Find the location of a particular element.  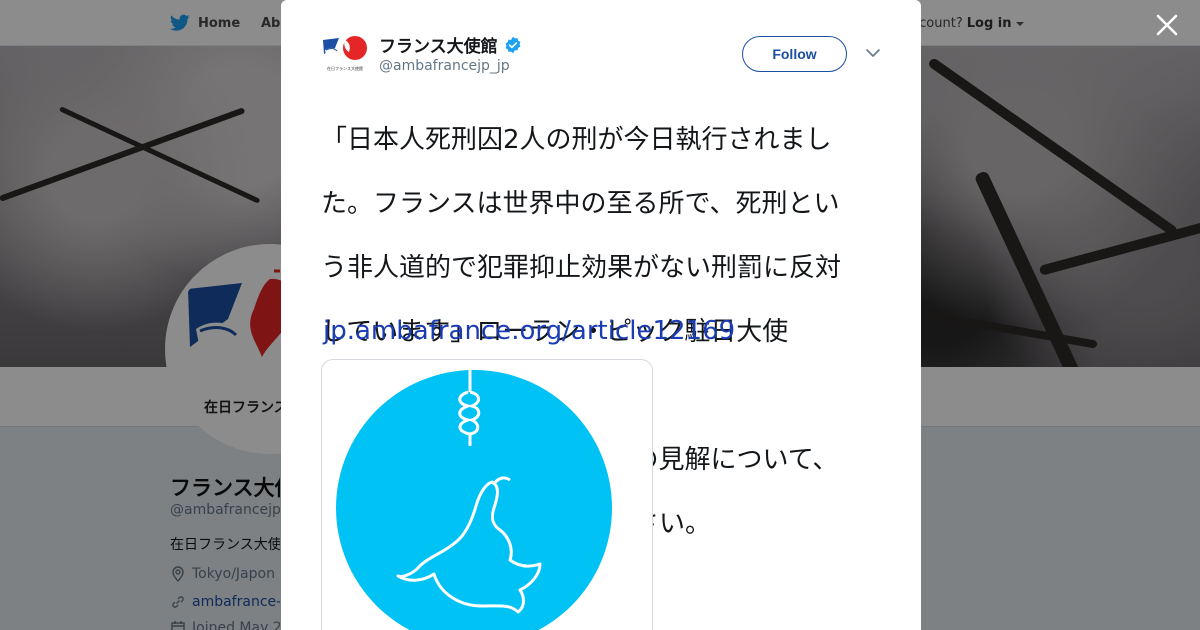

tweet-text-line: た。フランスは世界中の至る所で、死刑とい is located at coordinates (580, 204).